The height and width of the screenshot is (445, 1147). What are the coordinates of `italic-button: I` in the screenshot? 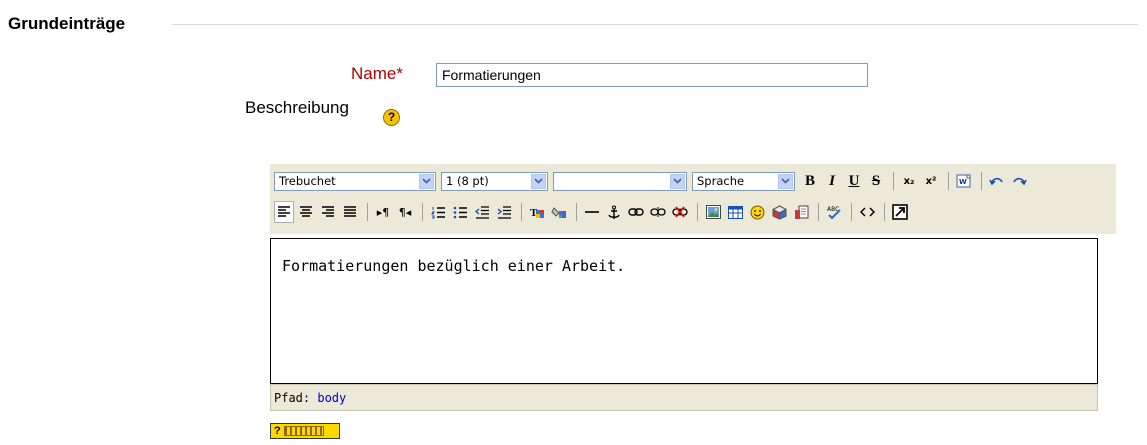 It's located at (832, 181).